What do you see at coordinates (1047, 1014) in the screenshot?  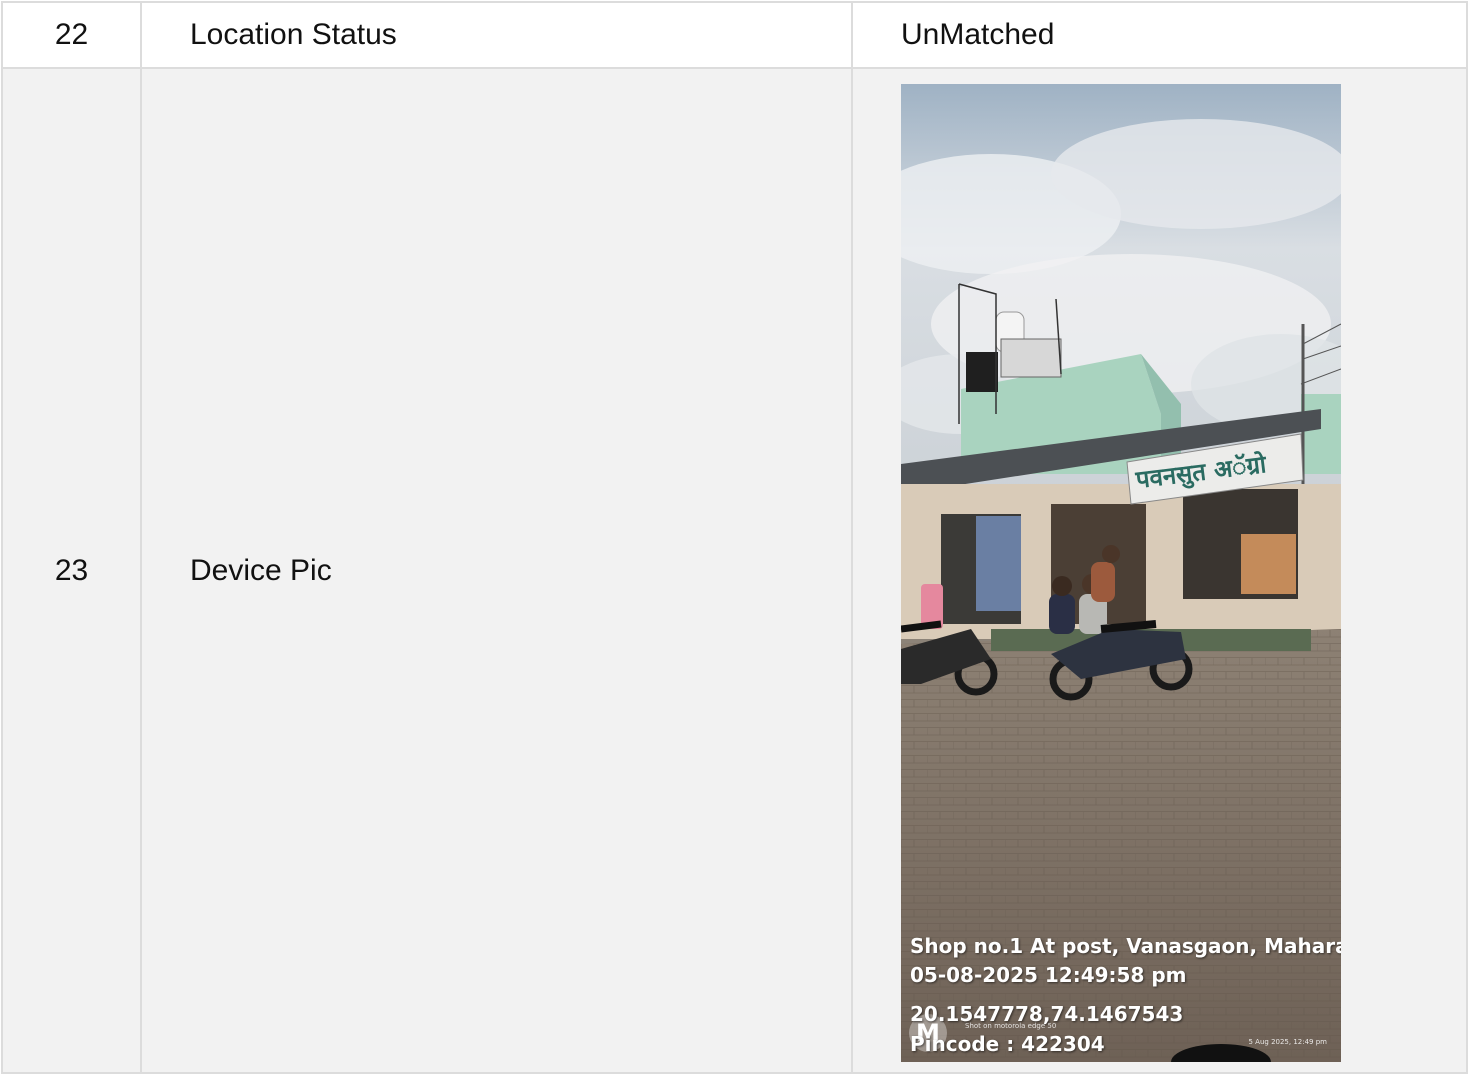 I see `photo-coordinates: 20.1547778,74.1467543` at bounding box center [1047, 1014].